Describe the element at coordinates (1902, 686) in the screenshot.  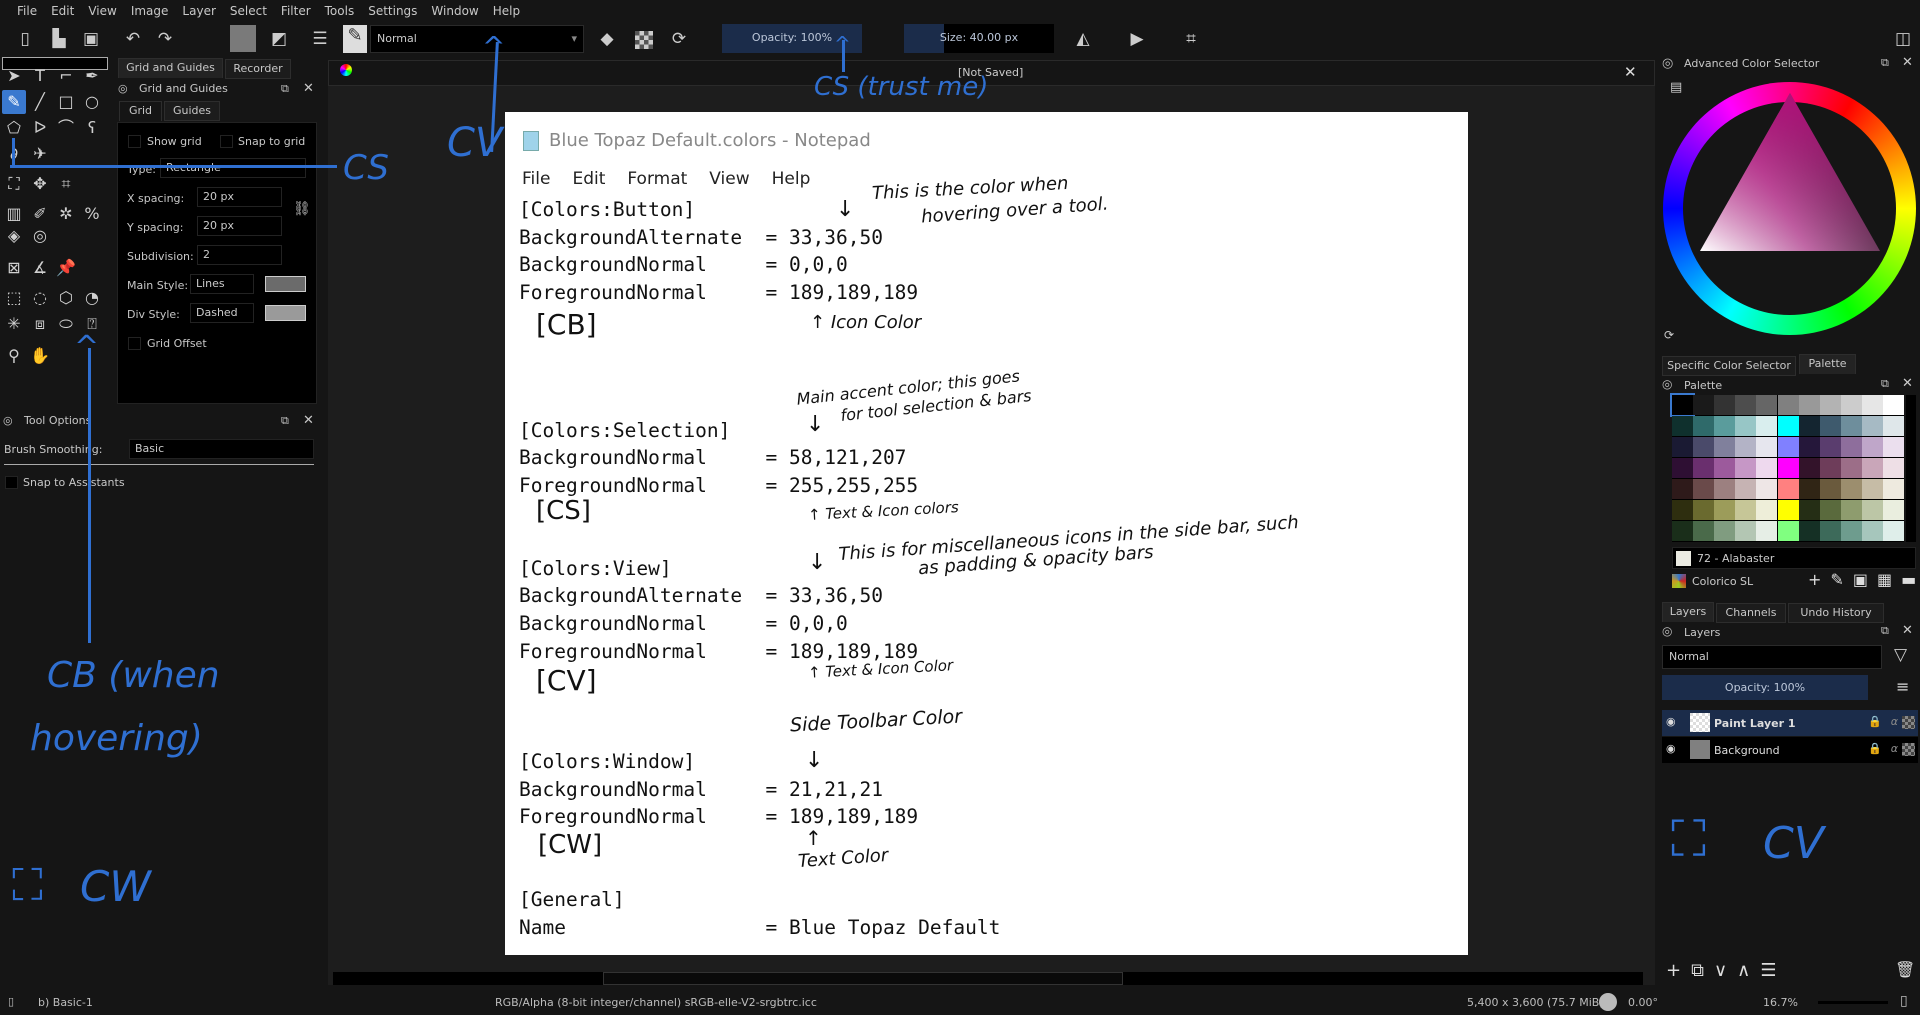
I see `layer-menu-icon: ≡` at that location.